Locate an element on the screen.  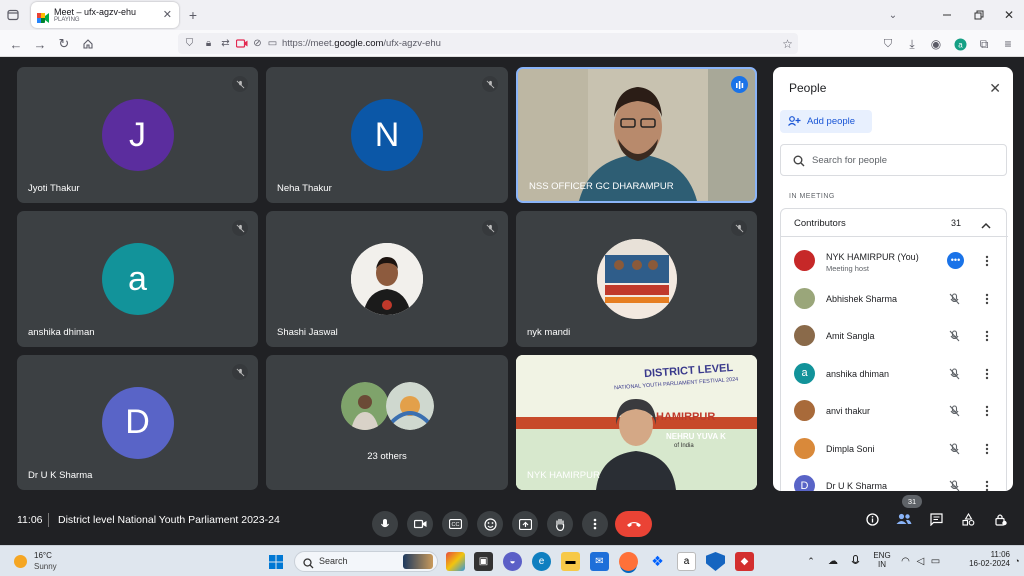
tab-list-icon is located at coordinates (13, 15).